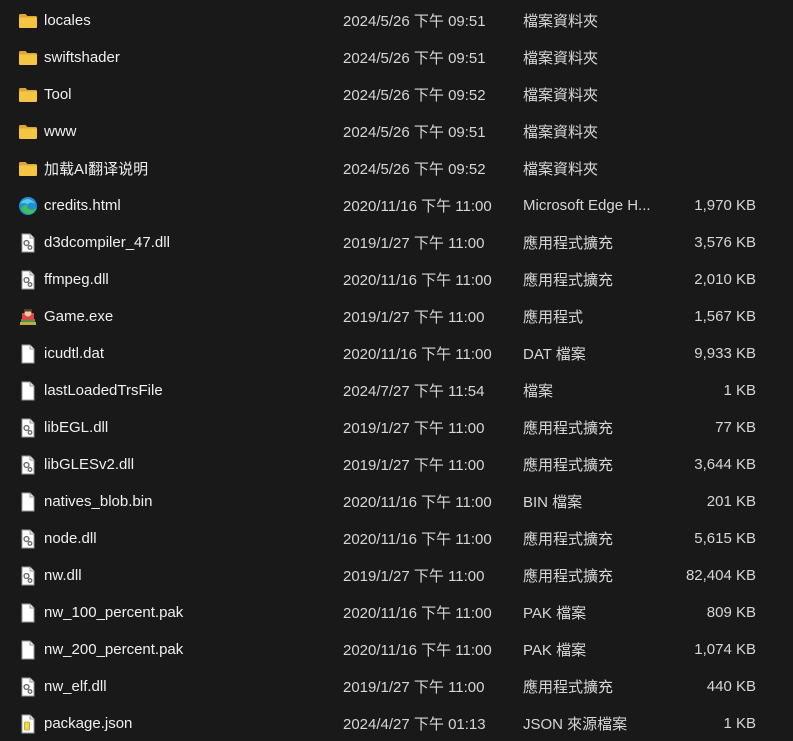 The image size is (793, 741). I want to click on file-name: icudtl.dat, so click(74, 353).